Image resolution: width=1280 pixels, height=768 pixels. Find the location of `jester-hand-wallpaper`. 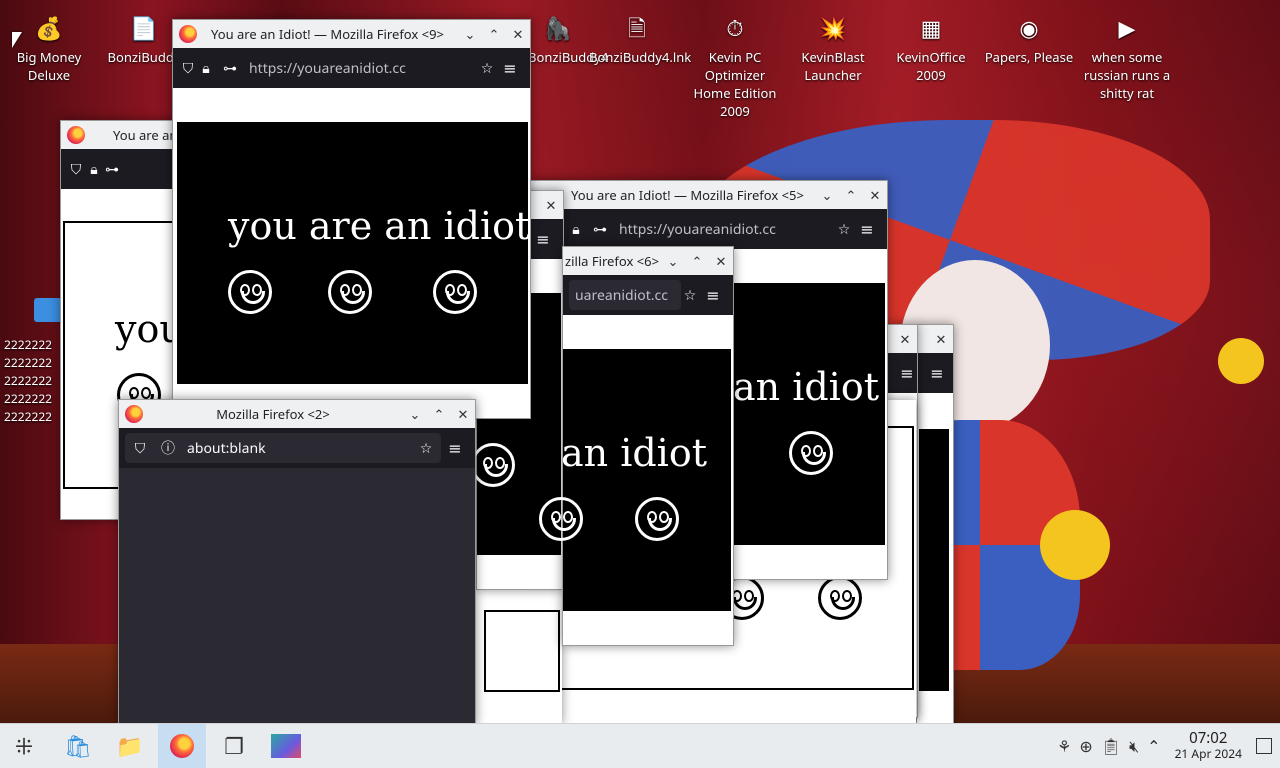

jester-hand-wallpaper is located at coordinates (1075, 545).